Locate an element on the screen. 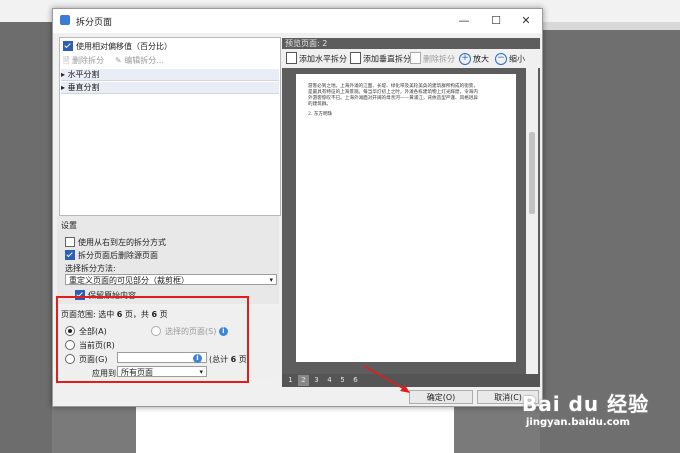  checkbox-unchecked-icon is located at coordinates (70, 241).